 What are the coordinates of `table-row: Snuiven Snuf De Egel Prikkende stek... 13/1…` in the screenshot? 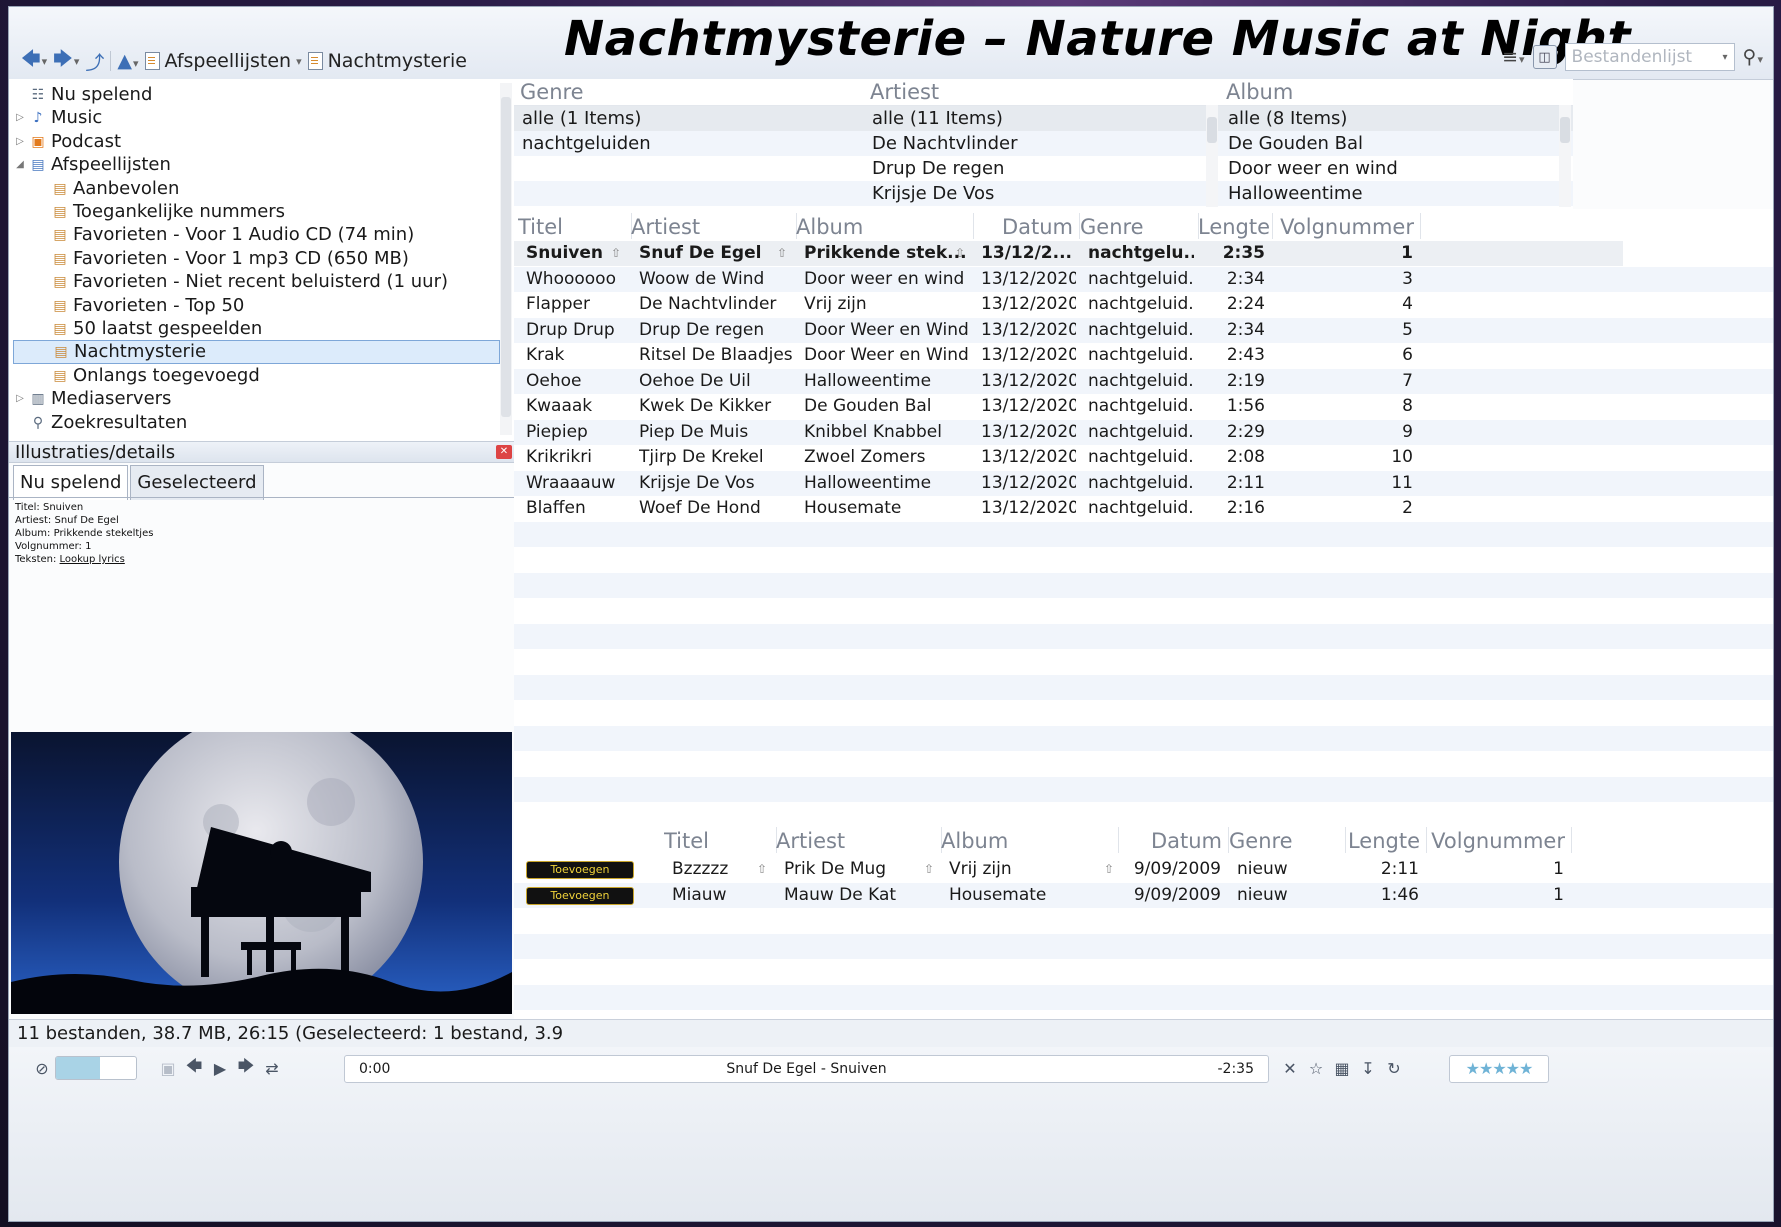 It's located at (1068, 253).